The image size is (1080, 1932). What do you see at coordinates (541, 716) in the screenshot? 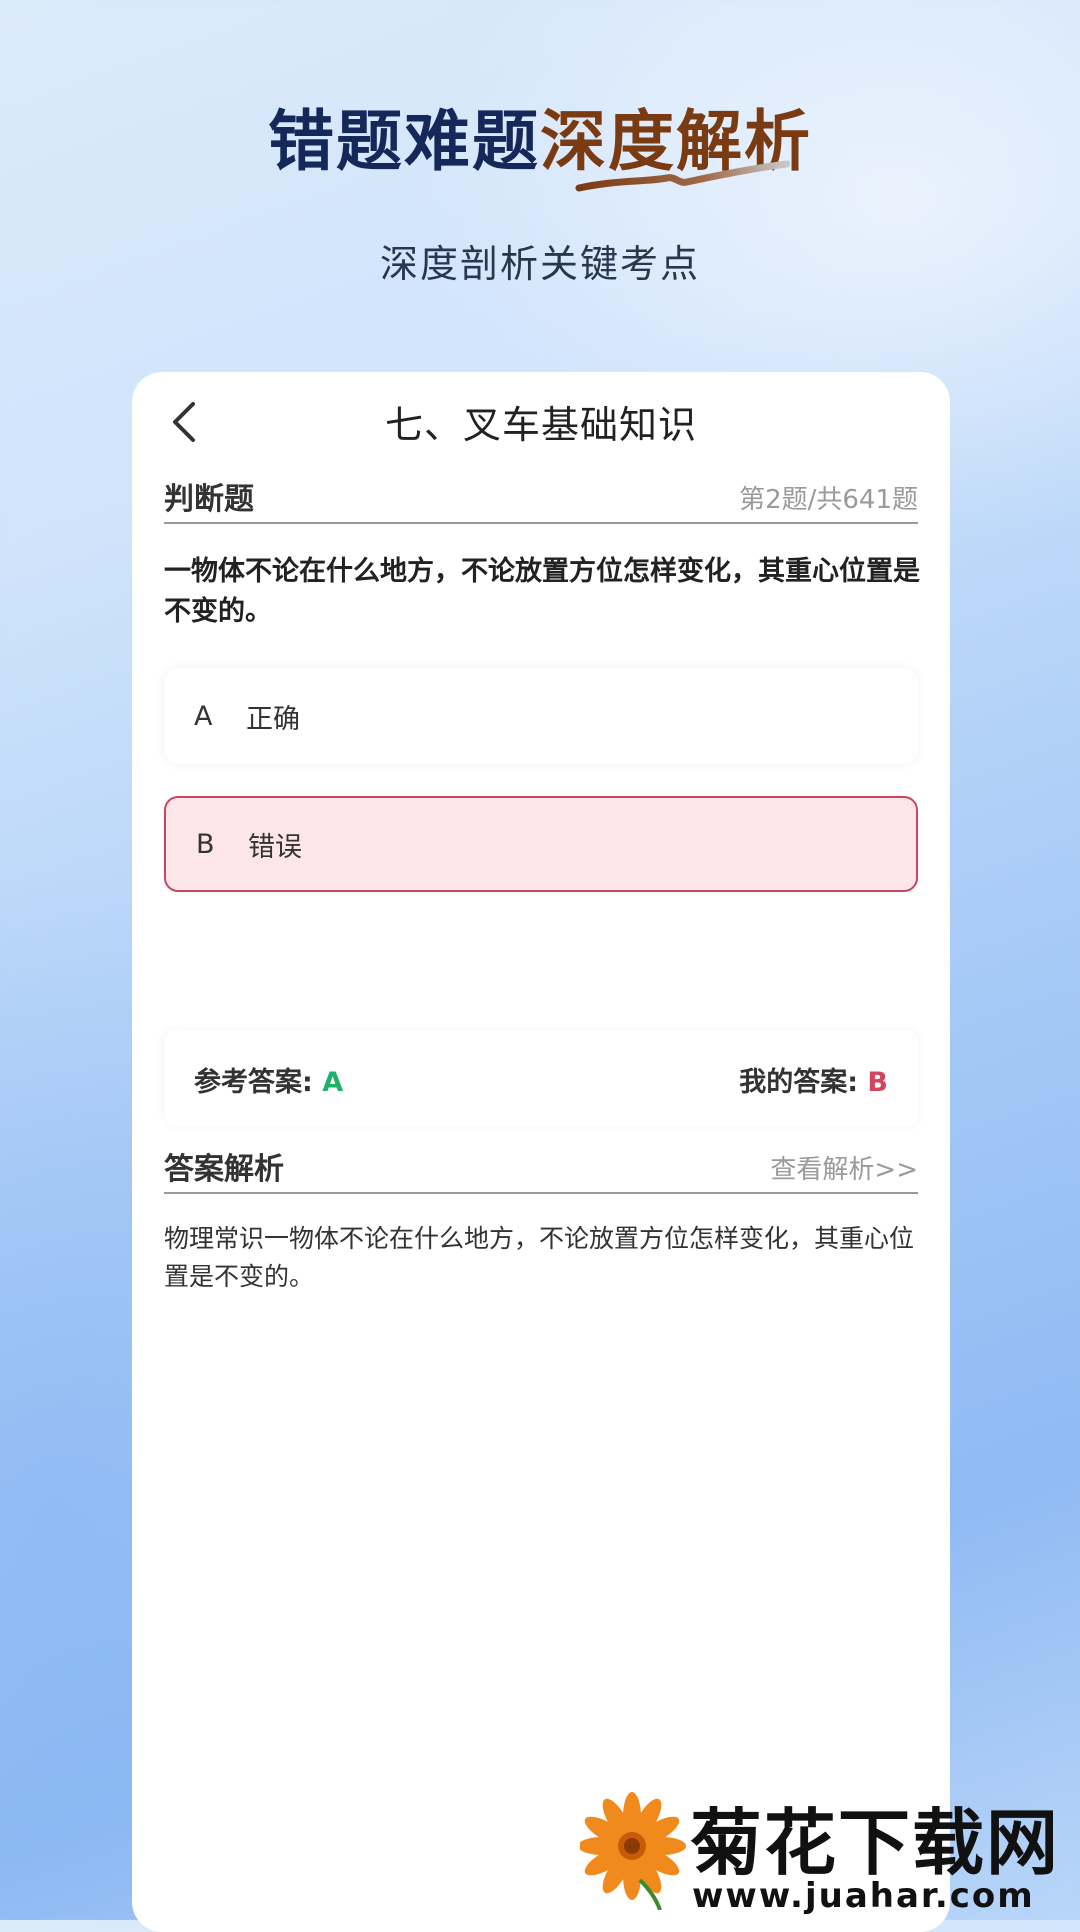
I see `option-a: A 正确` at bounding box center [541, 716].